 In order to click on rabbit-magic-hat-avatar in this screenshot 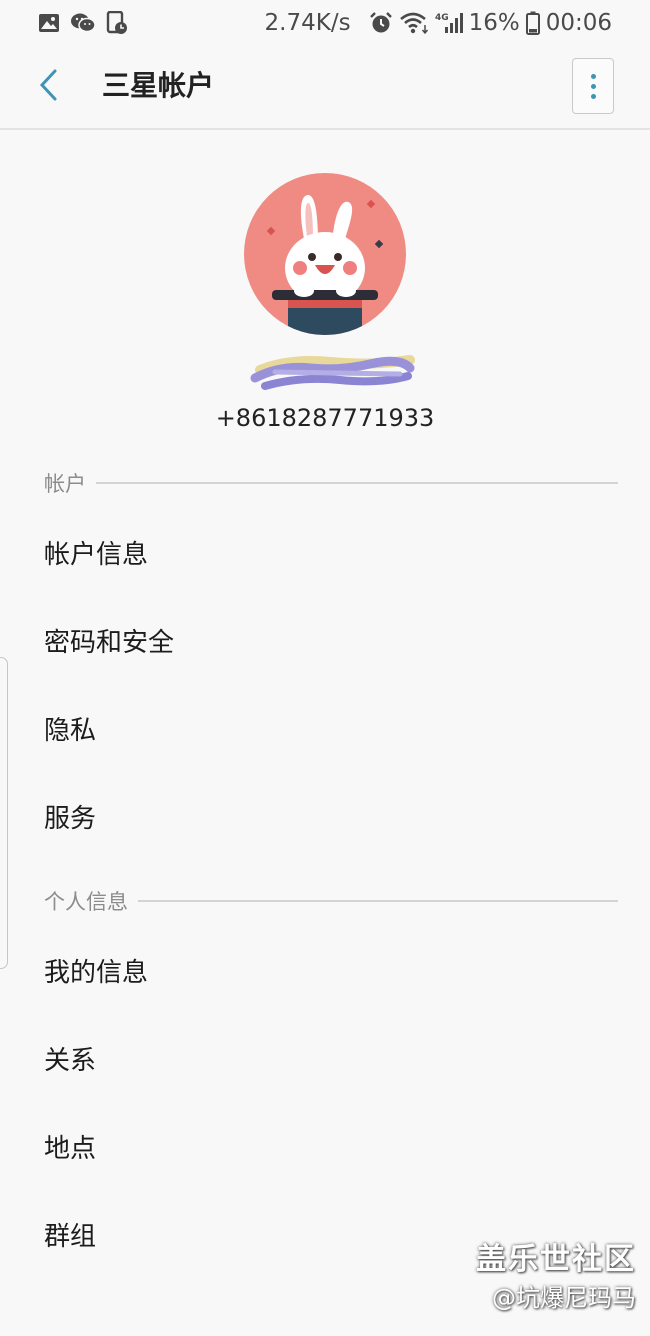, I will do `click(325, 254)`.